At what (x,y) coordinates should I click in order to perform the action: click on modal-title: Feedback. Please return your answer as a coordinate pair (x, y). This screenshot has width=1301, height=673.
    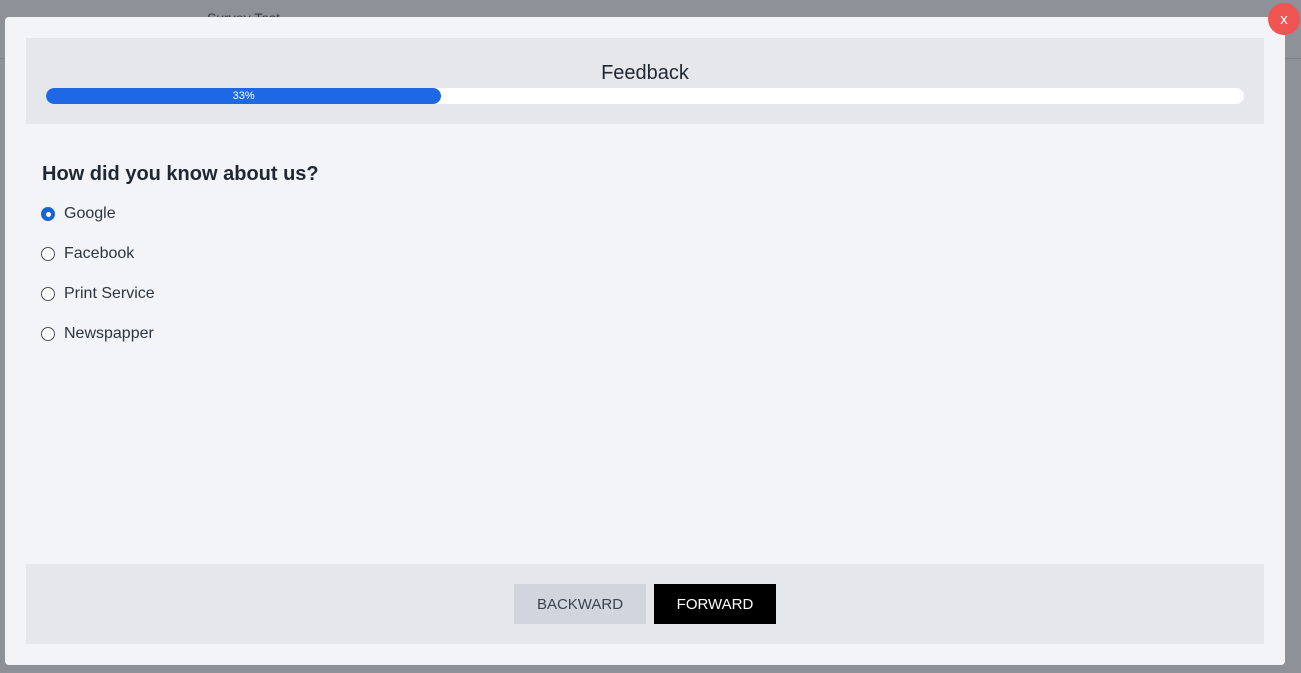
    Looking at the image, I should click on (645, 73).